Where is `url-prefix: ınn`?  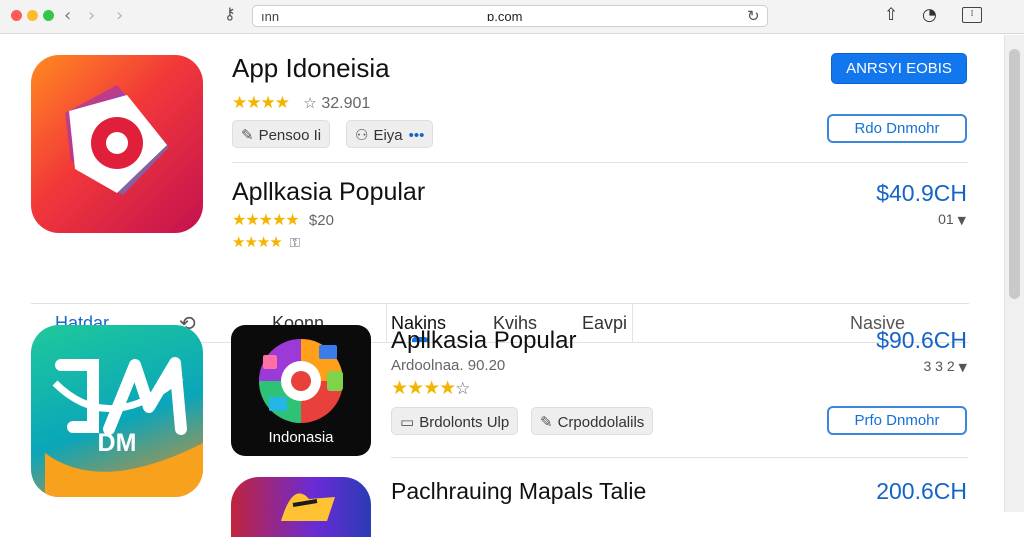 url-prefix: ınn is located at coordinates (270, 16).